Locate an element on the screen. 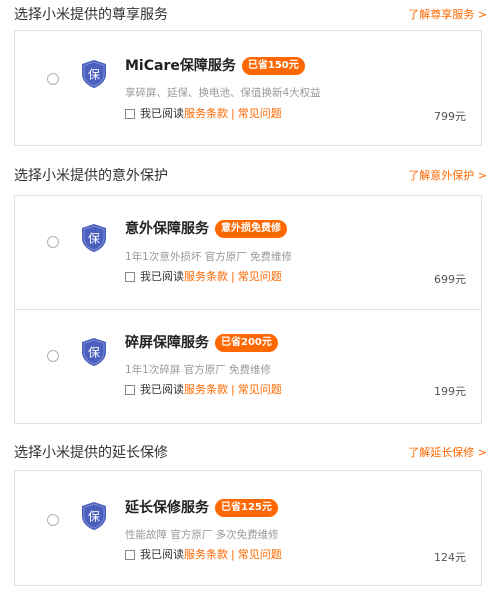 The image size is (501, 602). section-header-accident: 选择小米提供的意外保护 了解意外保护 > is located at coordinates (250, 176).